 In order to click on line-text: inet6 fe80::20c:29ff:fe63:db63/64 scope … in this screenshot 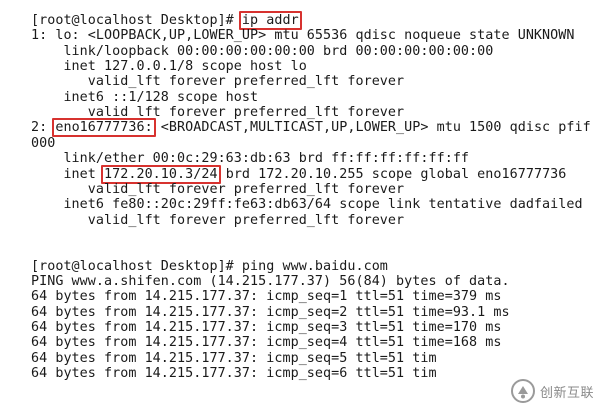, I will do `click(307, 205)`.